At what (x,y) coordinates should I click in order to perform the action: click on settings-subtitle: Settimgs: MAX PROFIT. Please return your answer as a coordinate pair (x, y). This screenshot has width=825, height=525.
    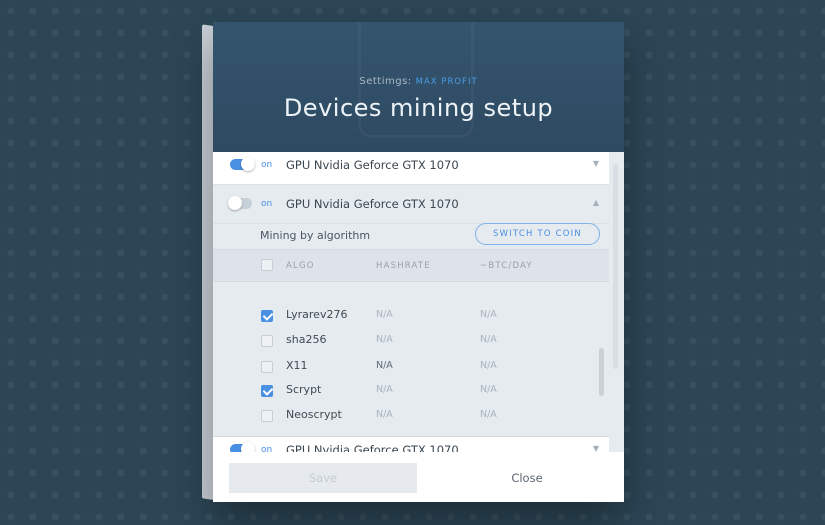
    Looking at the image, I should click on (418, 81).